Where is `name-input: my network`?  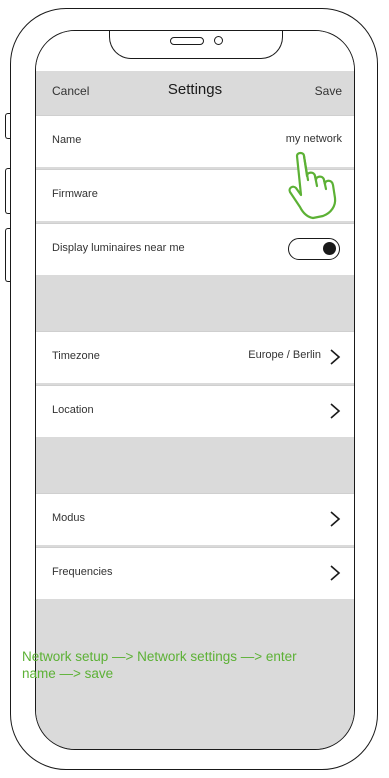
name-input: my network is located at coordinates (314, 139).